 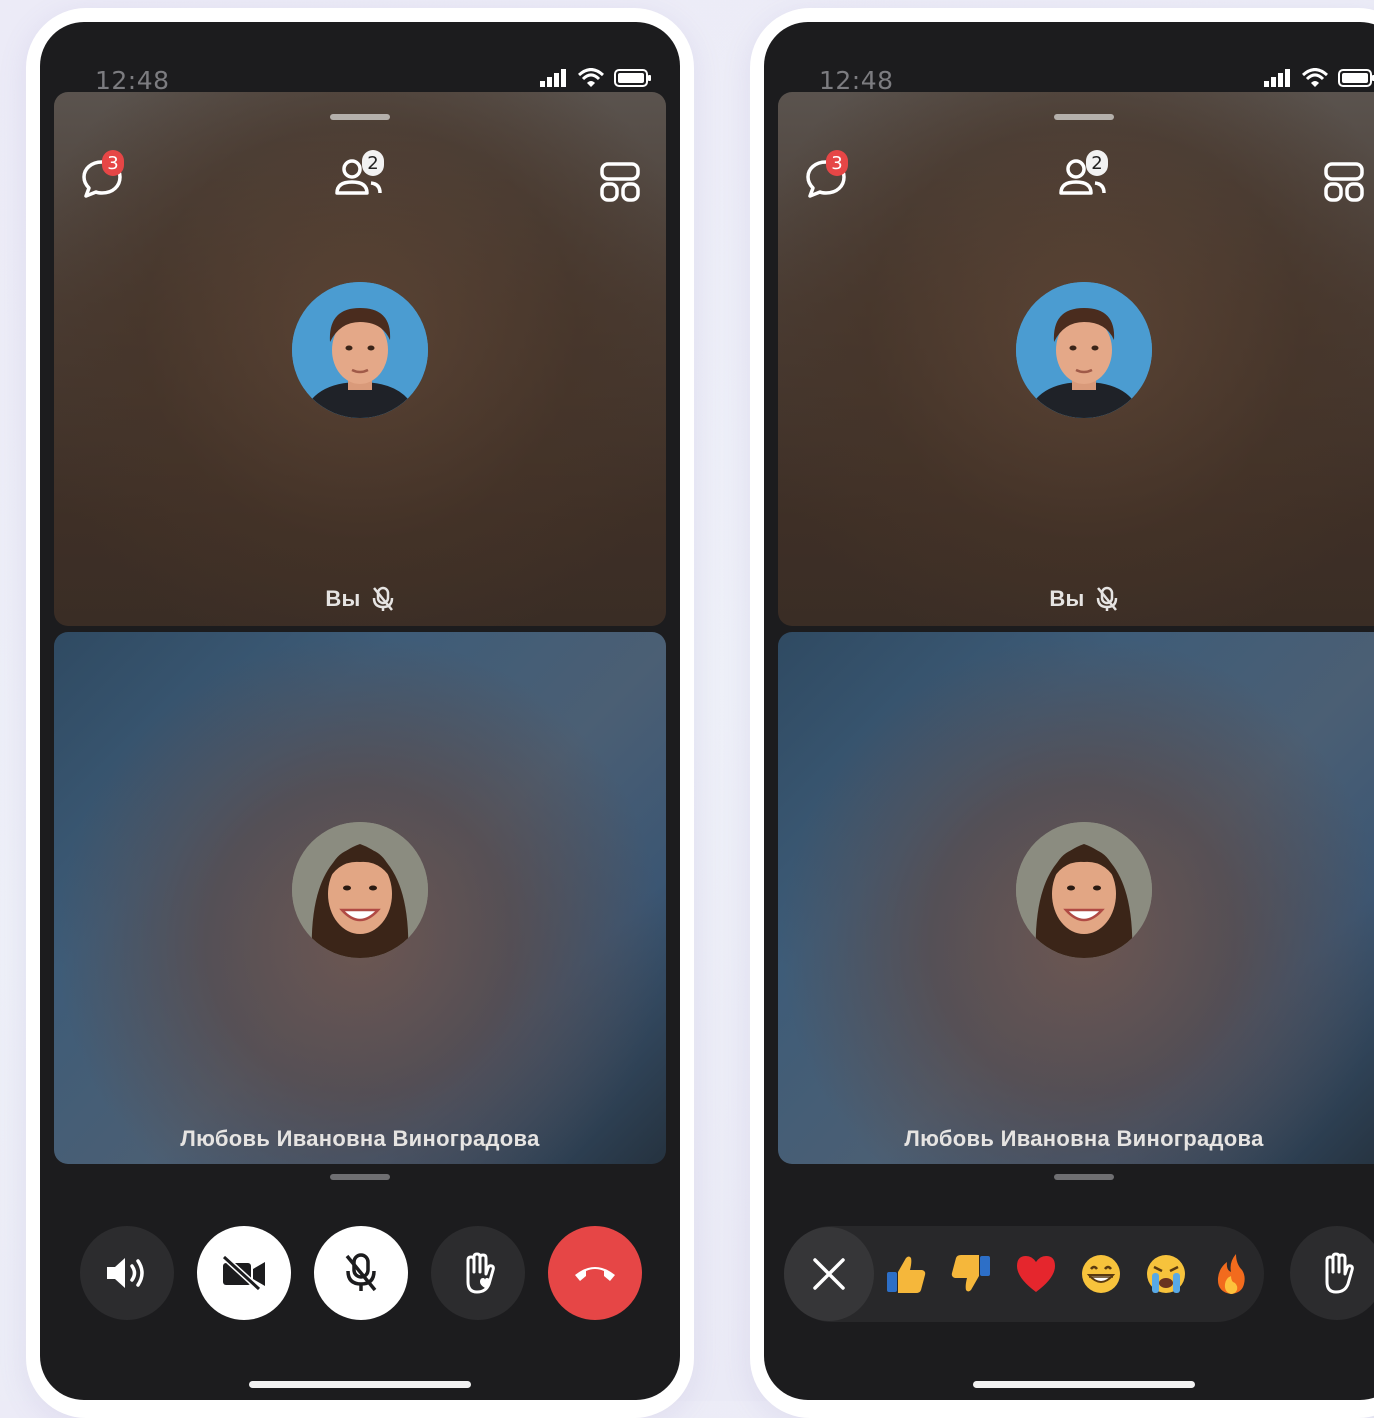 I want to click on close-icon, so click(x=829, y=1274).